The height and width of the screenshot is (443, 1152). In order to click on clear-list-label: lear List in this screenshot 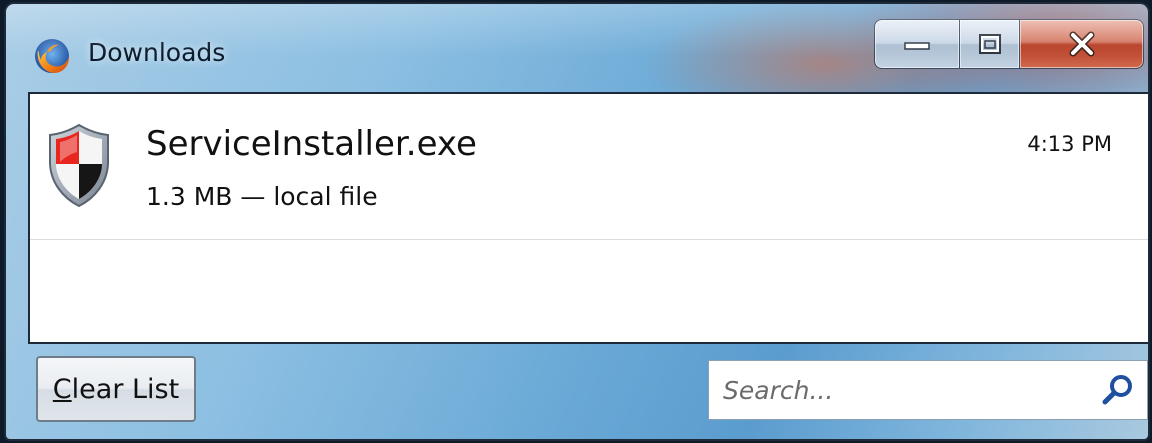, I will do `click(125, 389)`.